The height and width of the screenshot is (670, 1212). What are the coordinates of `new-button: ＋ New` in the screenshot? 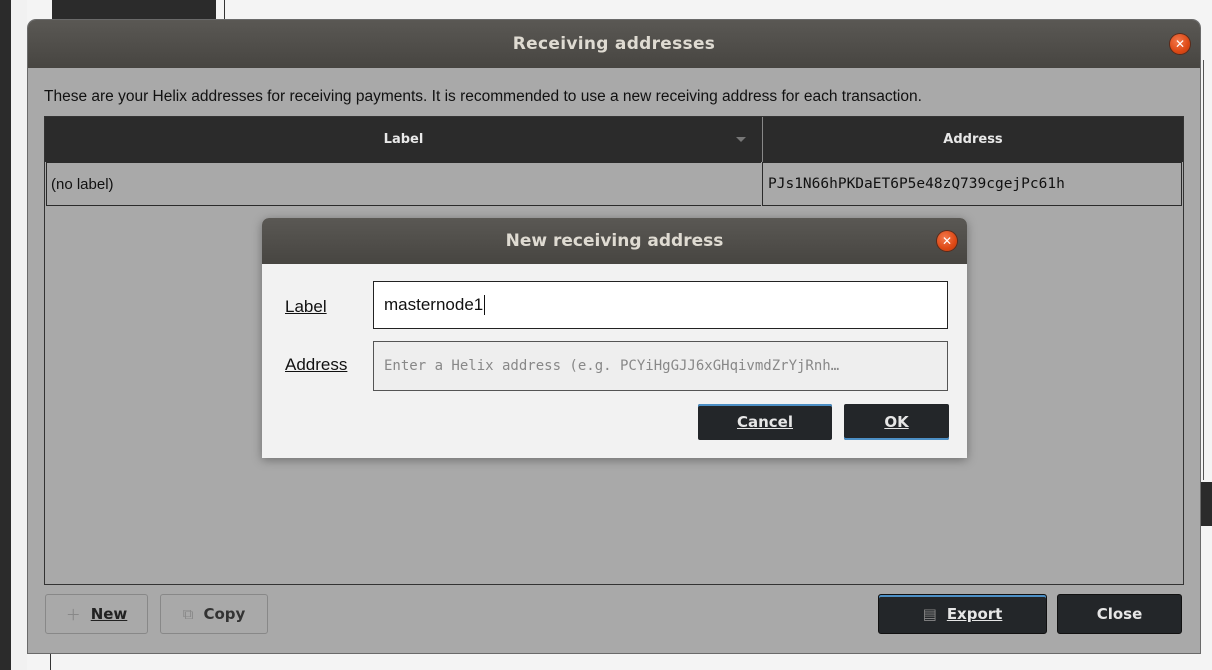 It's located at (96, 614).